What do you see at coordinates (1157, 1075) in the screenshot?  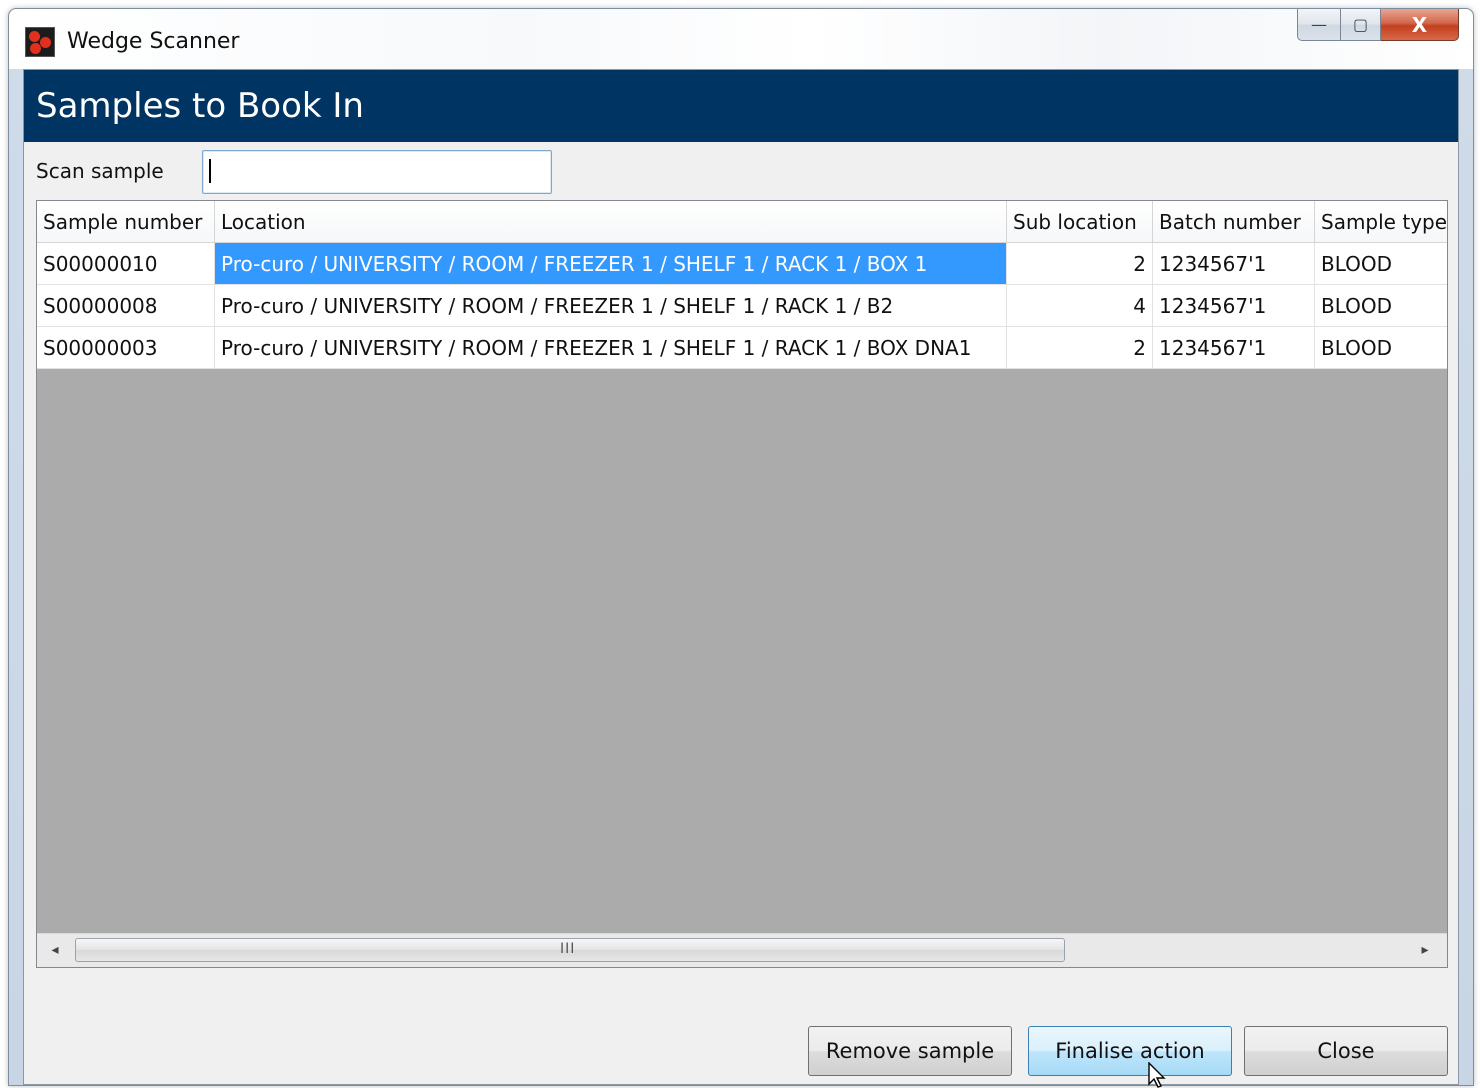 I see `mouse-cursor-icon` at bounding box center [1157, 1075].